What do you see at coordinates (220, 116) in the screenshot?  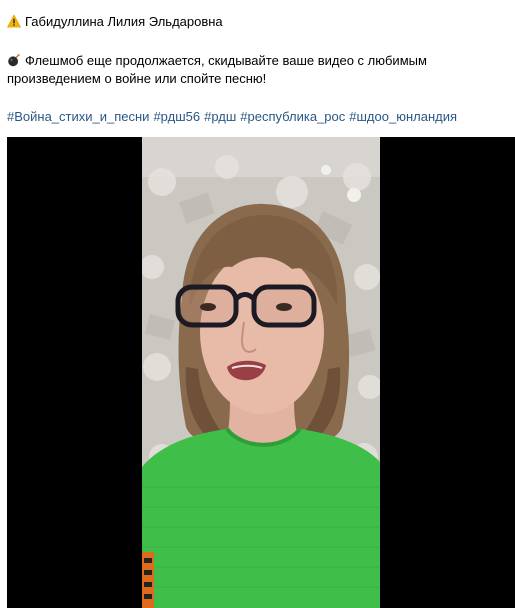 I see `hashtag-link: #рдш` at bounding box center [220, 116].